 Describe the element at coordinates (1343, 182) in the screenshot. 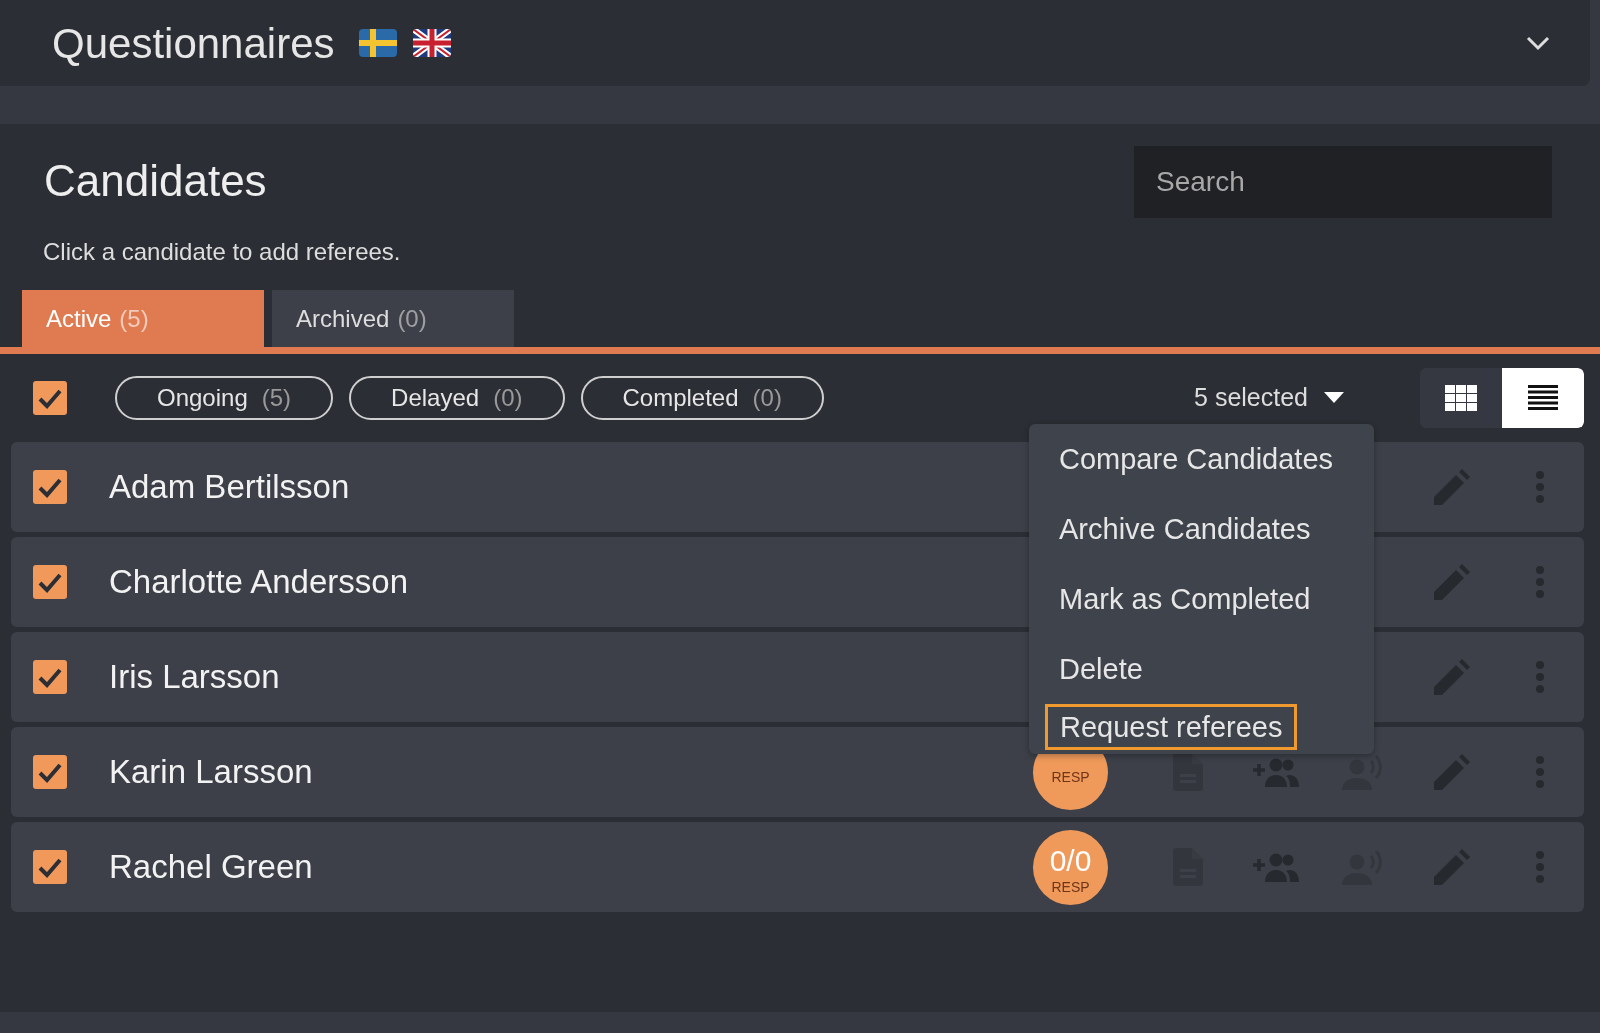

I see `search-field: Search` at that location.